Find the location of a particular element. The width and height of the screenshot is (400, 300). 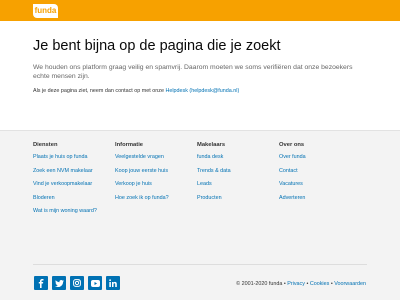

social-links is located at coordinates (77, 283).